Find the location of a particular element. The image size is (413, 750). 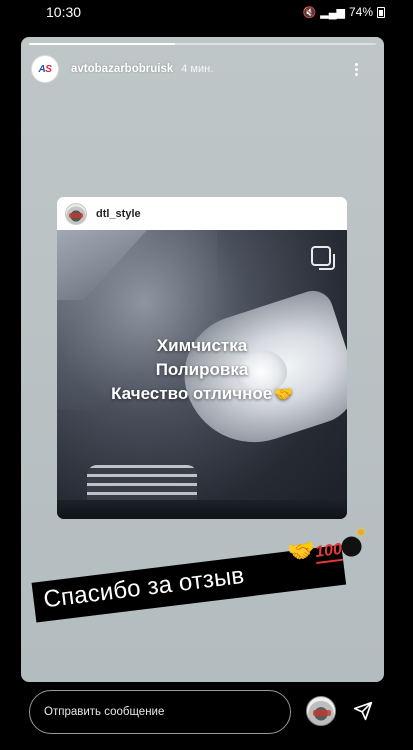

reply-bar is located at coordinates (206, 716).